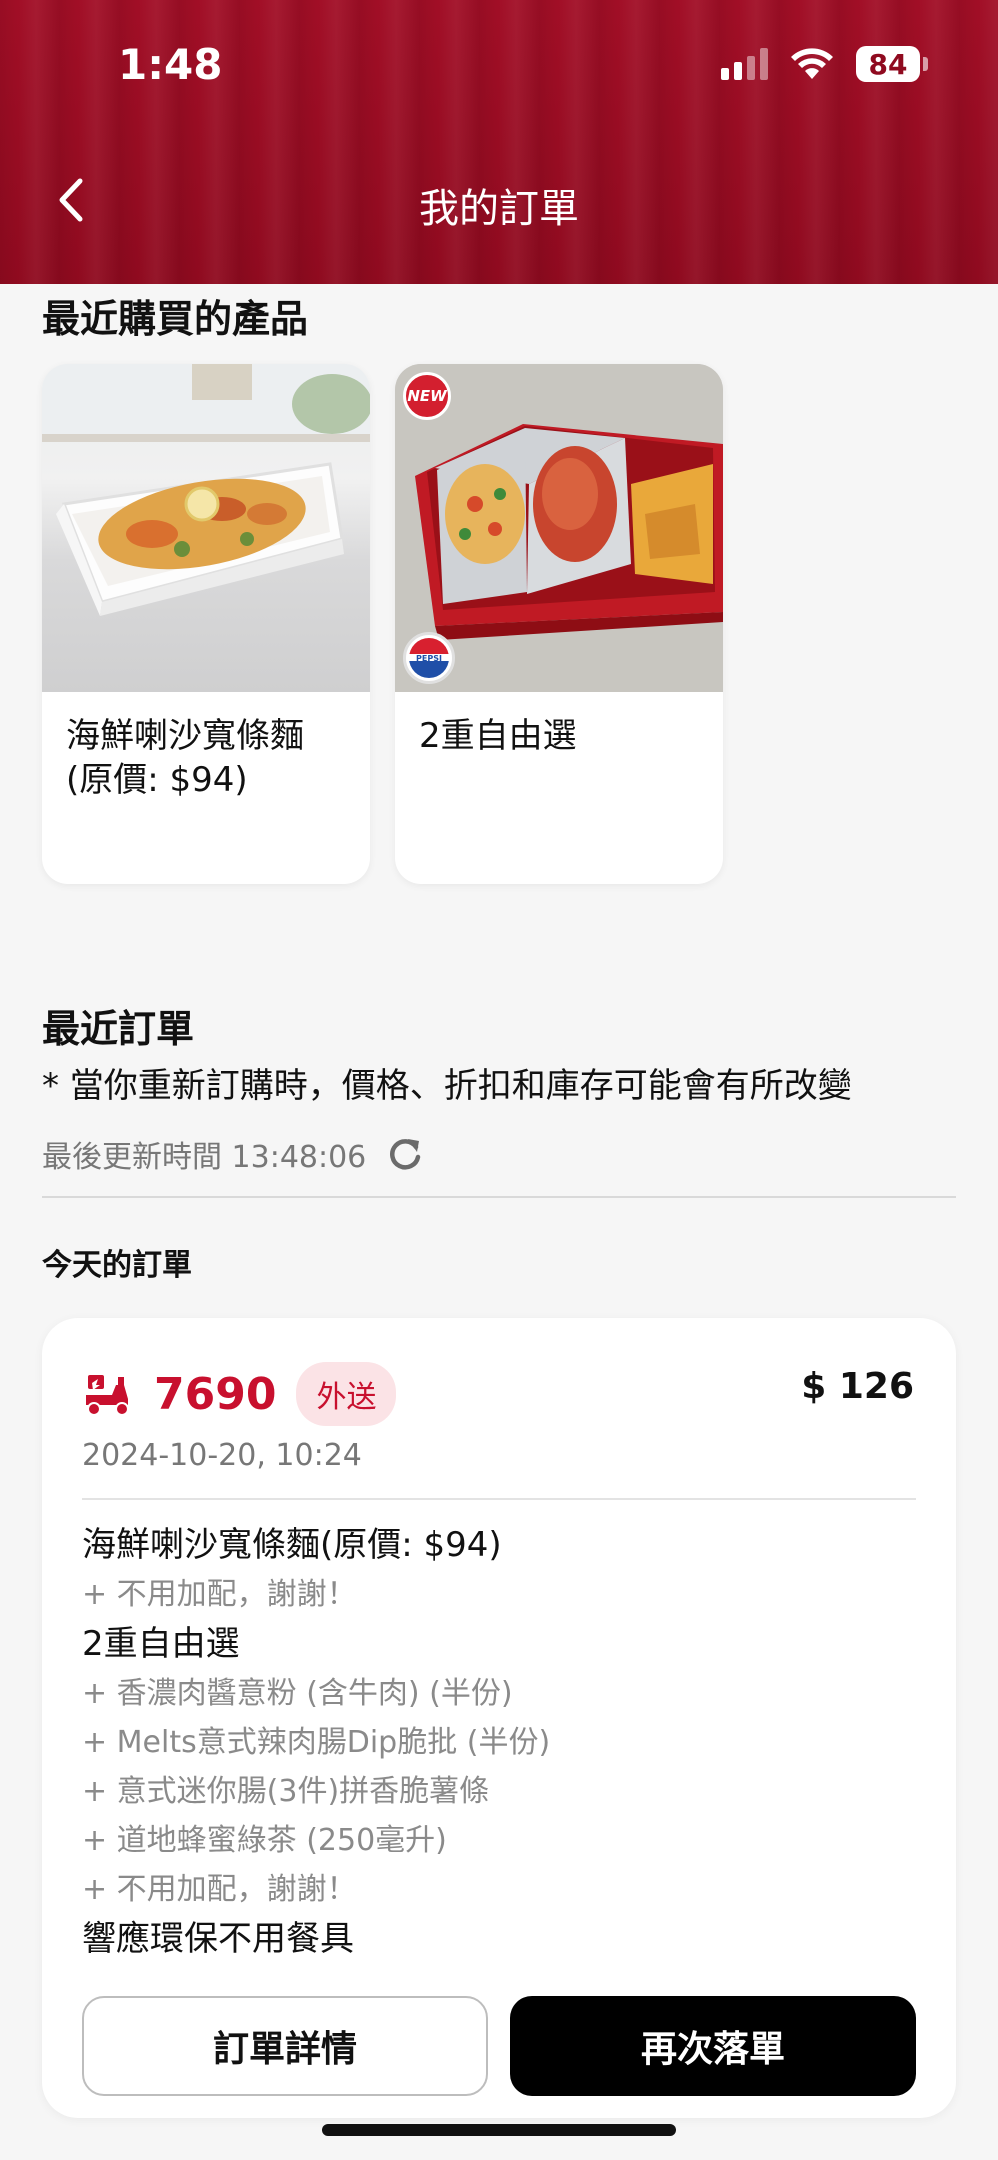  I want to click on signal-icon, so click(744, 64).